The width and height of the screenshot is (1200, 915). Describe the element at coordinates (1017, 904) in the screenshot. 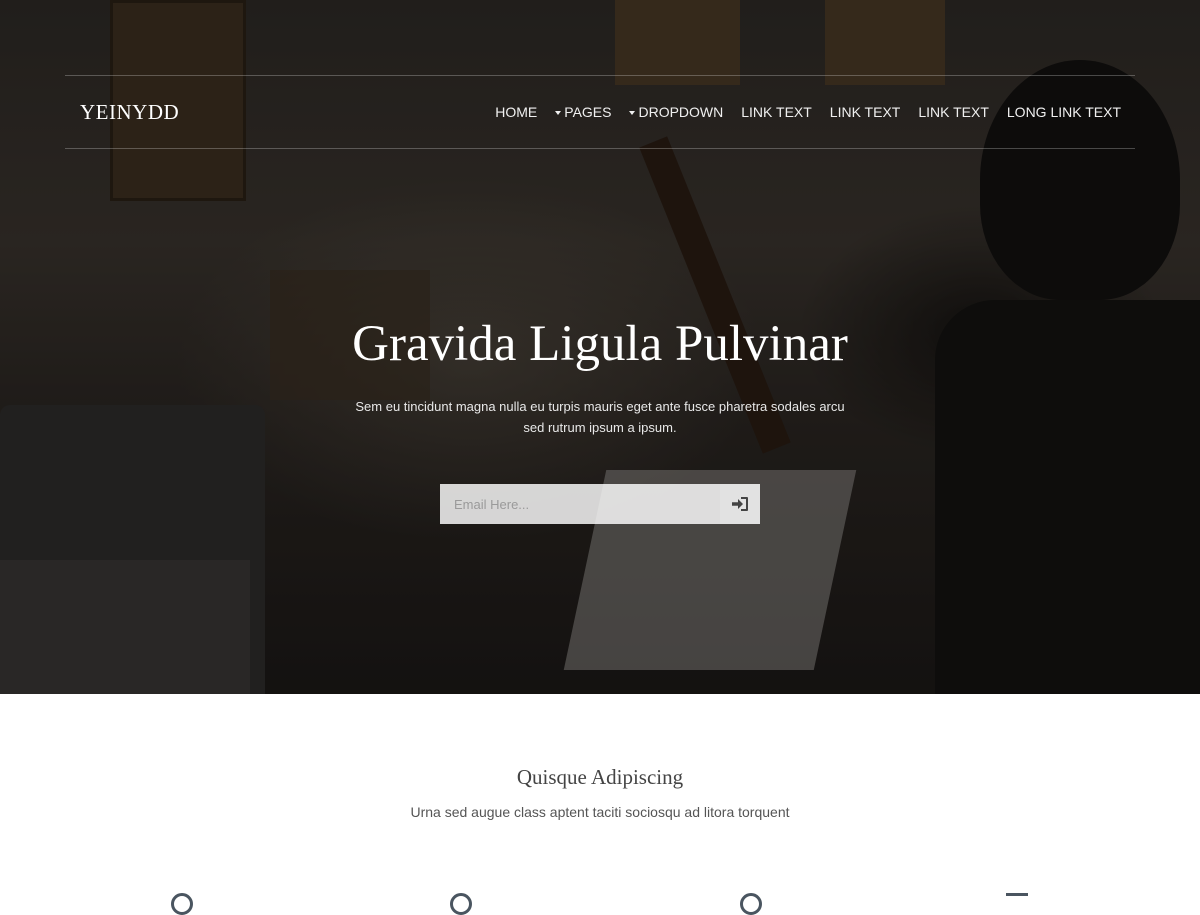

I see `feature-square-icon` at that location.